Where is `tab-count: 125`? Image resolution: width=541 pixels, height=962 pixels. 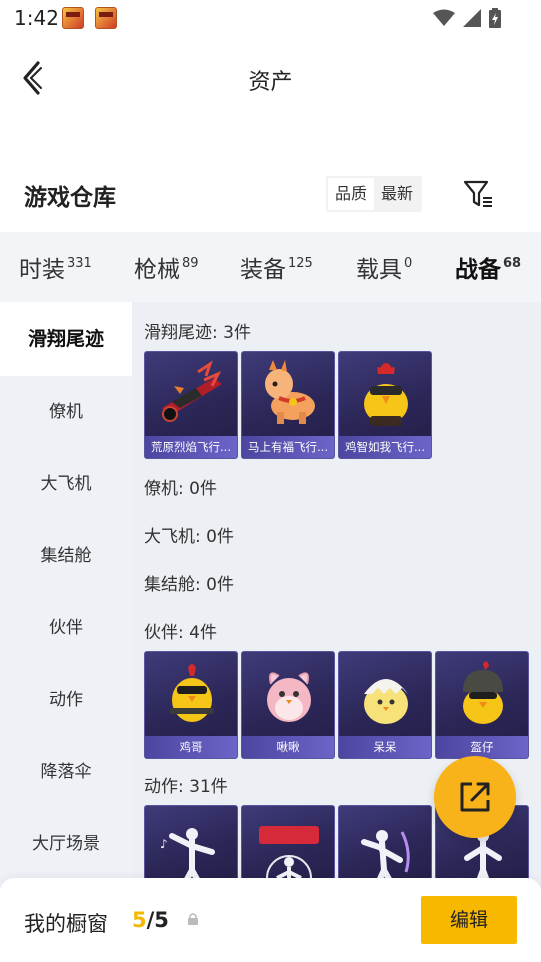
tab-count: 125 is located at coordinates (300, 263).